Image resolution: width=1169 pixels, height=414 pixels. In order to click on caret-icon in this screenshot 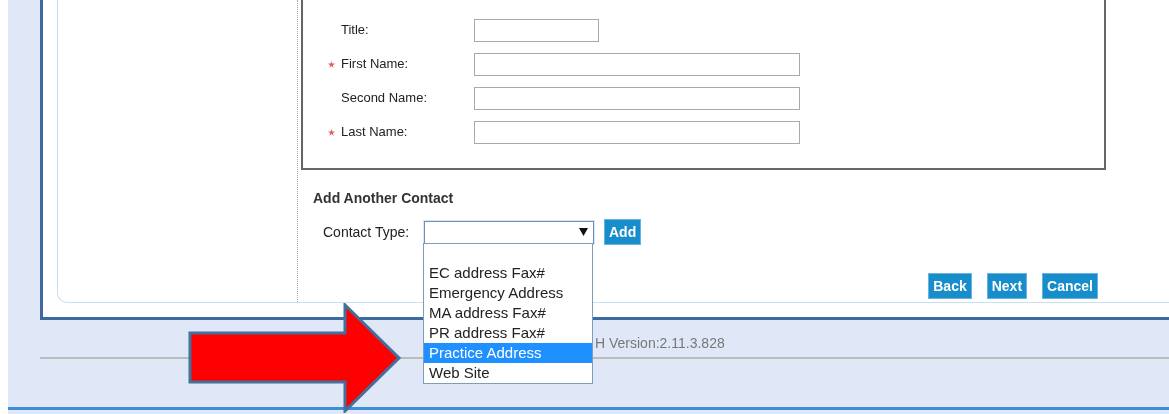, I will do `click(583, 232)`.